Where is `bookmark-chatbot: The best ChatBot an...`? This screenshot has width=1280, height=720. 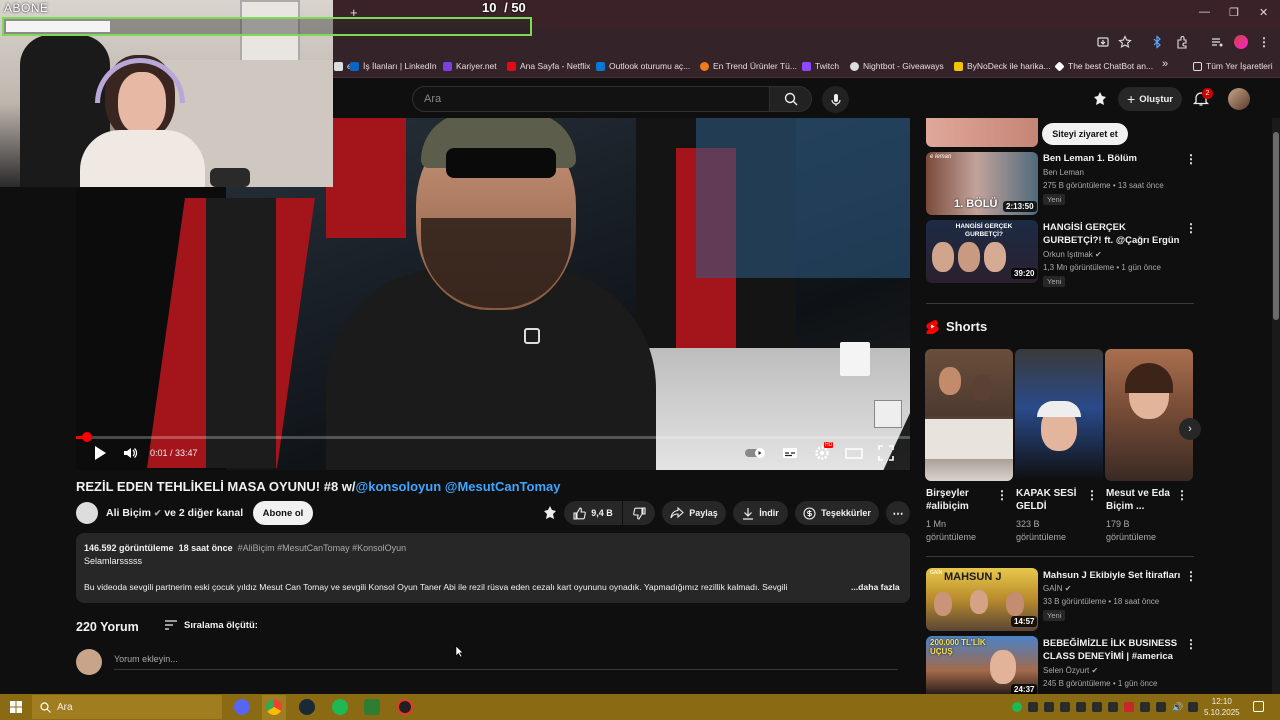
bookmark-chatbot: The best ChatBot an... is located at coordinates (1103, 66).